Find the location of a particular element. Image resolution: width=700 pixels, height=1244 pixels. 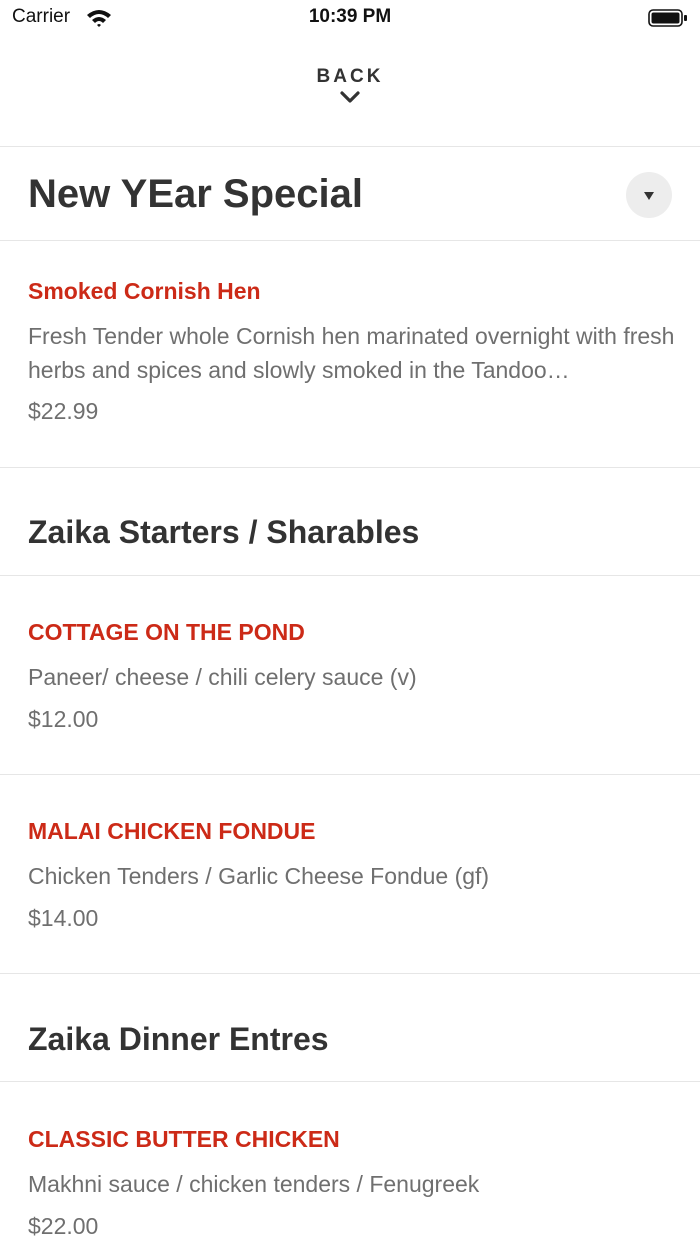

chevron-down-icon is located at coordinates (350, 97).